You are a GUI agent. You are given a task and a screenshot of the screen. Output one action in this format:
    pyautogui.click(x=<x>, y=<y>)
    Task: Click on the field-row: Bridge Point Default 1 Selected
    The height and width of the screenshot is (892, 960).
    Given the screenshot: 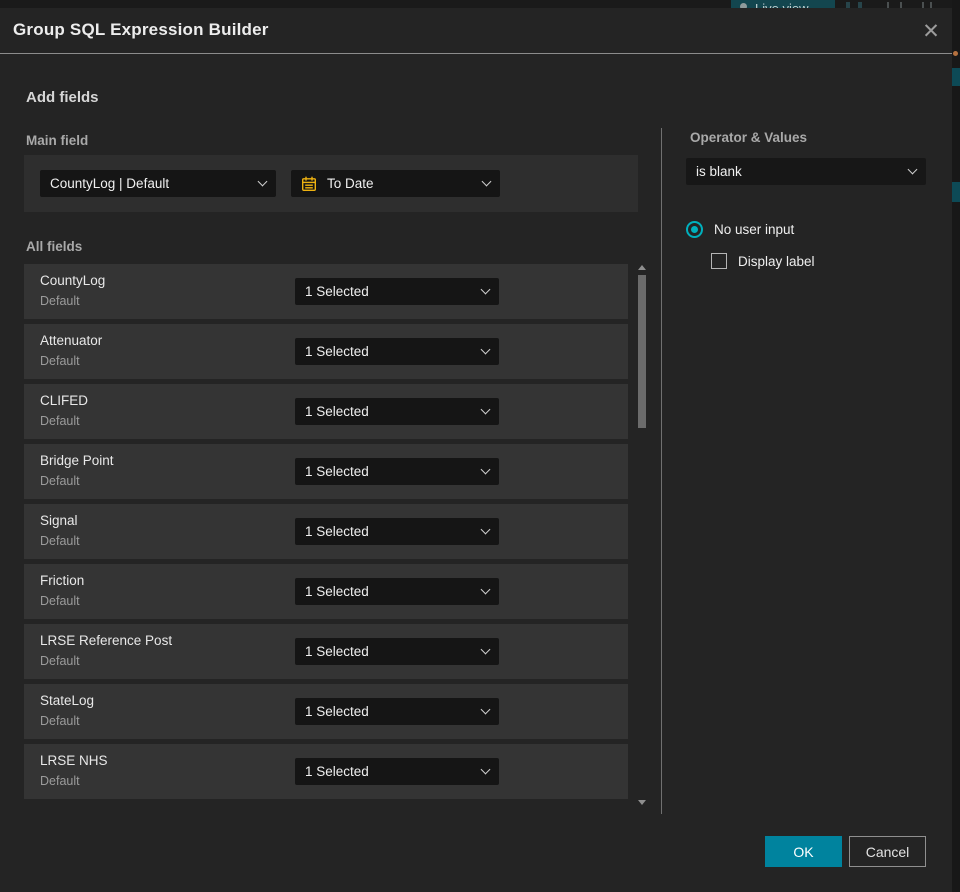 What is the action you would take?
    pyautogui.click(x=326, y=471)
    